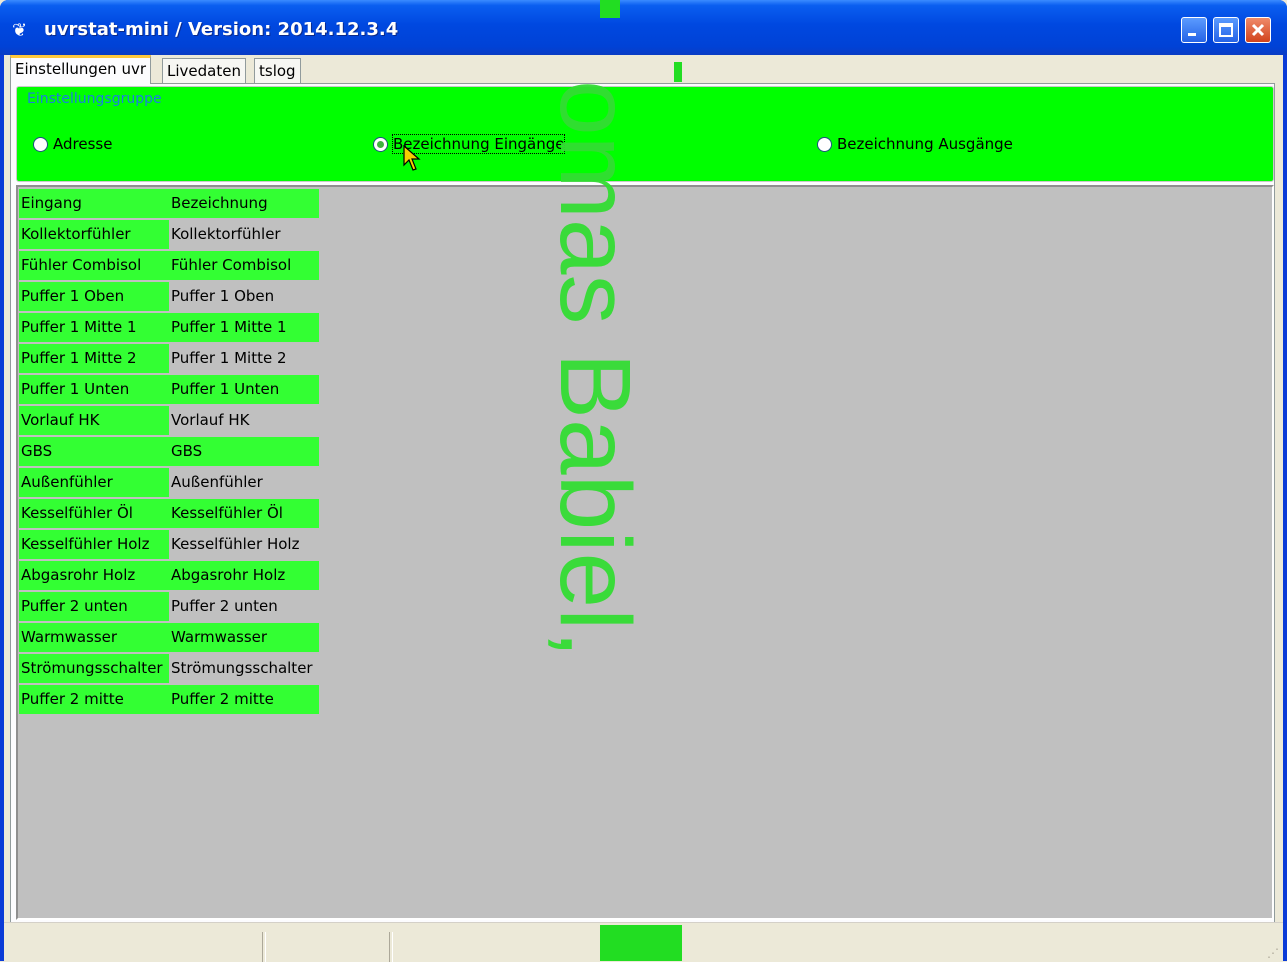  What do you see at coordinates (244, 637) in the screenshot?
I see `label-edit-cell: Warmwasser` at bounding box center [244, 637].